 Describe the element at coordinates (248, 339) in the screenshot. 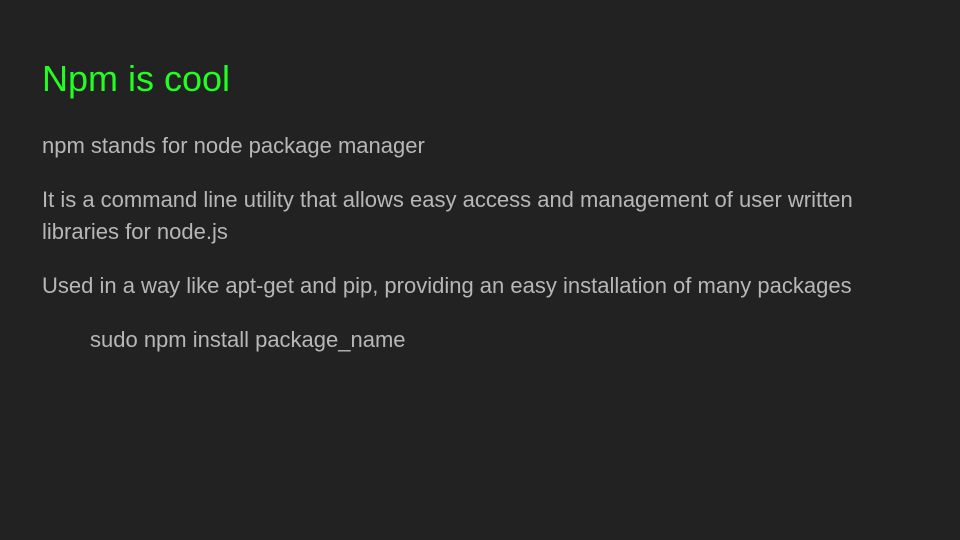

I see `install-command: sudo npm install package_name` at that location.